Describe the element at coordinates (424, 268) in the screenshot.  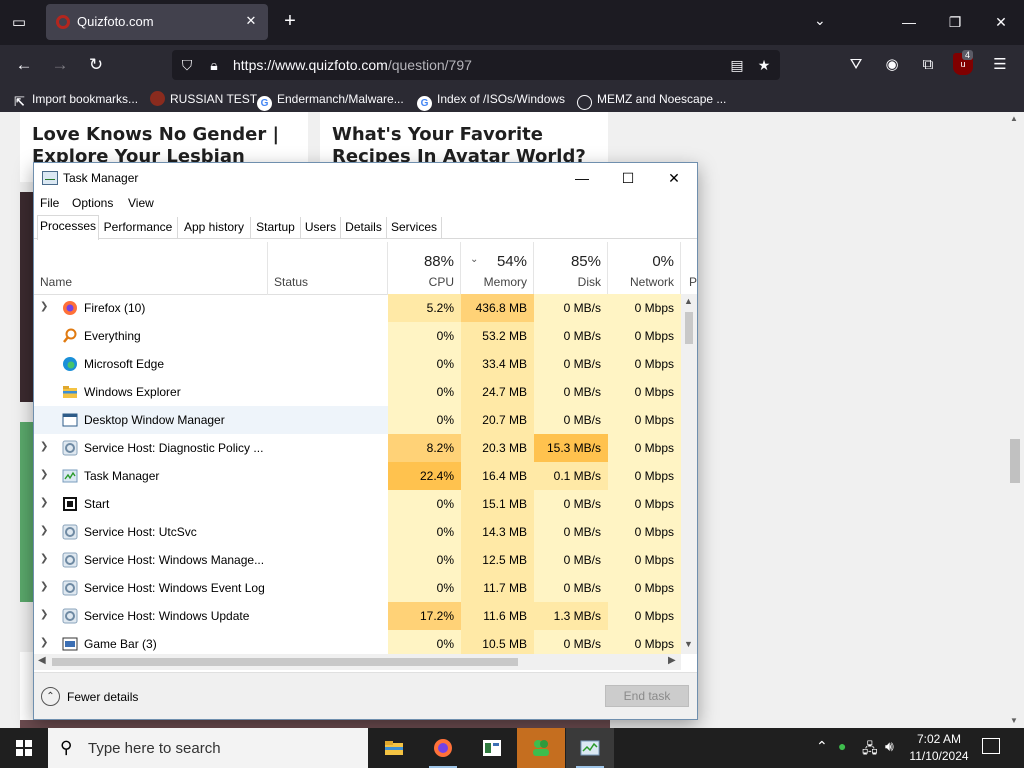
I see `column-header-cpu: 88% CPU` at that location.